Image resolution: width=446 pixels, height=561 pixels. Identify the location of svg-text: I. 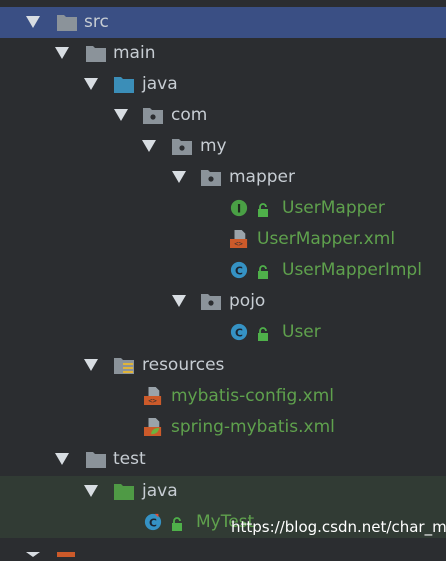
(239, 209).